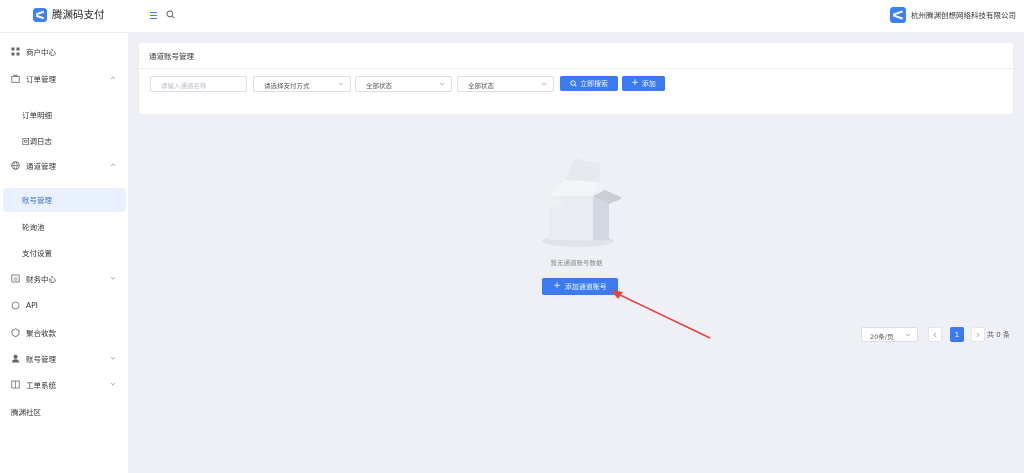 The height and width of the screenshot is (473, 1024). Describe the element at coordinates (37, 141) in the screenshot. I see `sidebar-item-label: 回调日志` at that location.